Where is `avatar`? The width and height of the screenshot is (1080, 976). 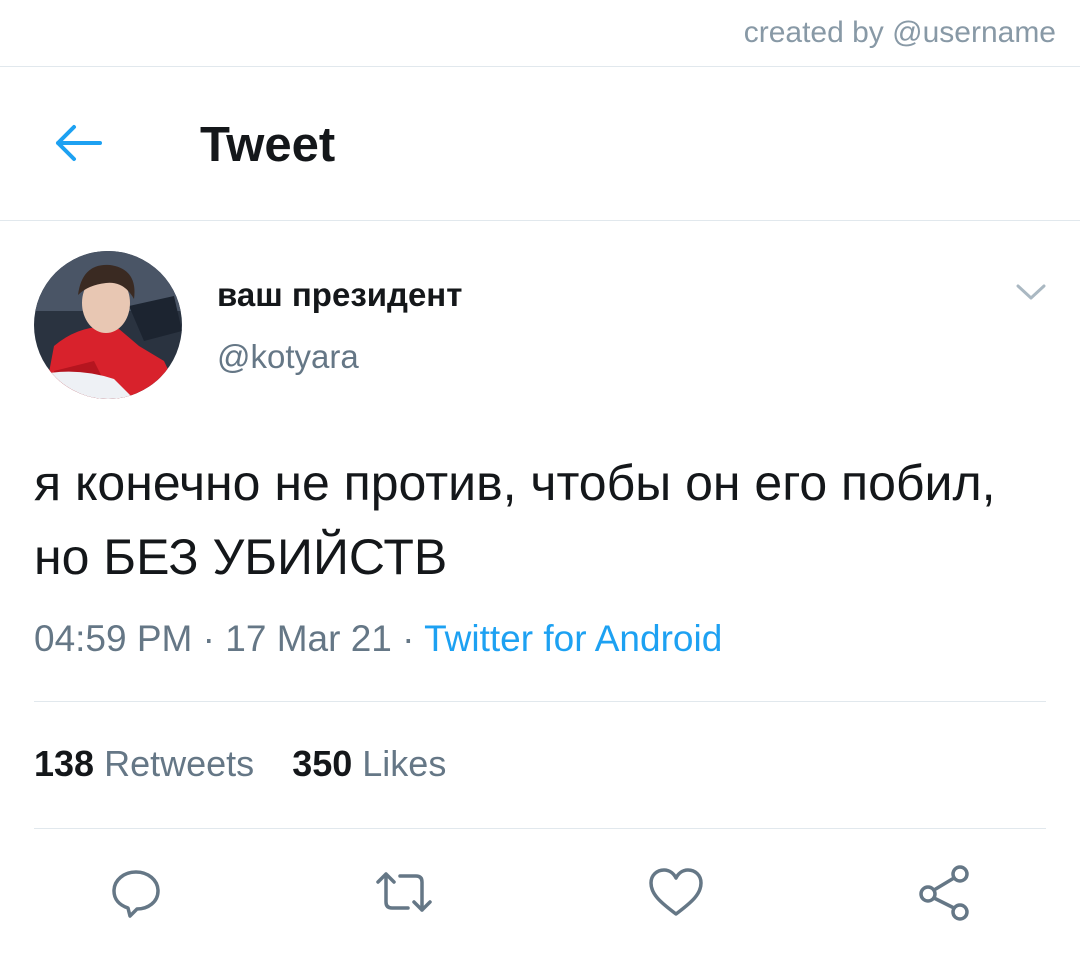
avatar is located at coordinates (108, 325).